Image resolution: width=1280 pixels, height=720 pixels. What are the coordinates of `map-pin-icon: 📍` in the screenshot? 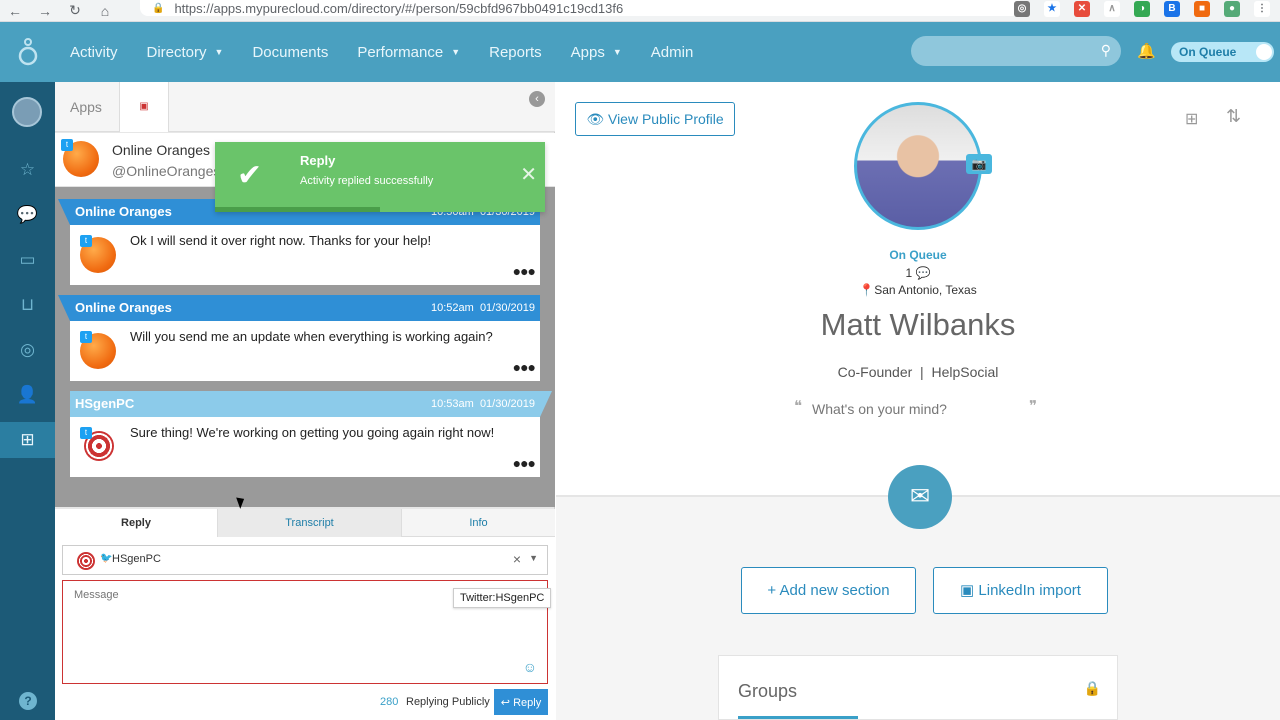 It's located at (867, 290).